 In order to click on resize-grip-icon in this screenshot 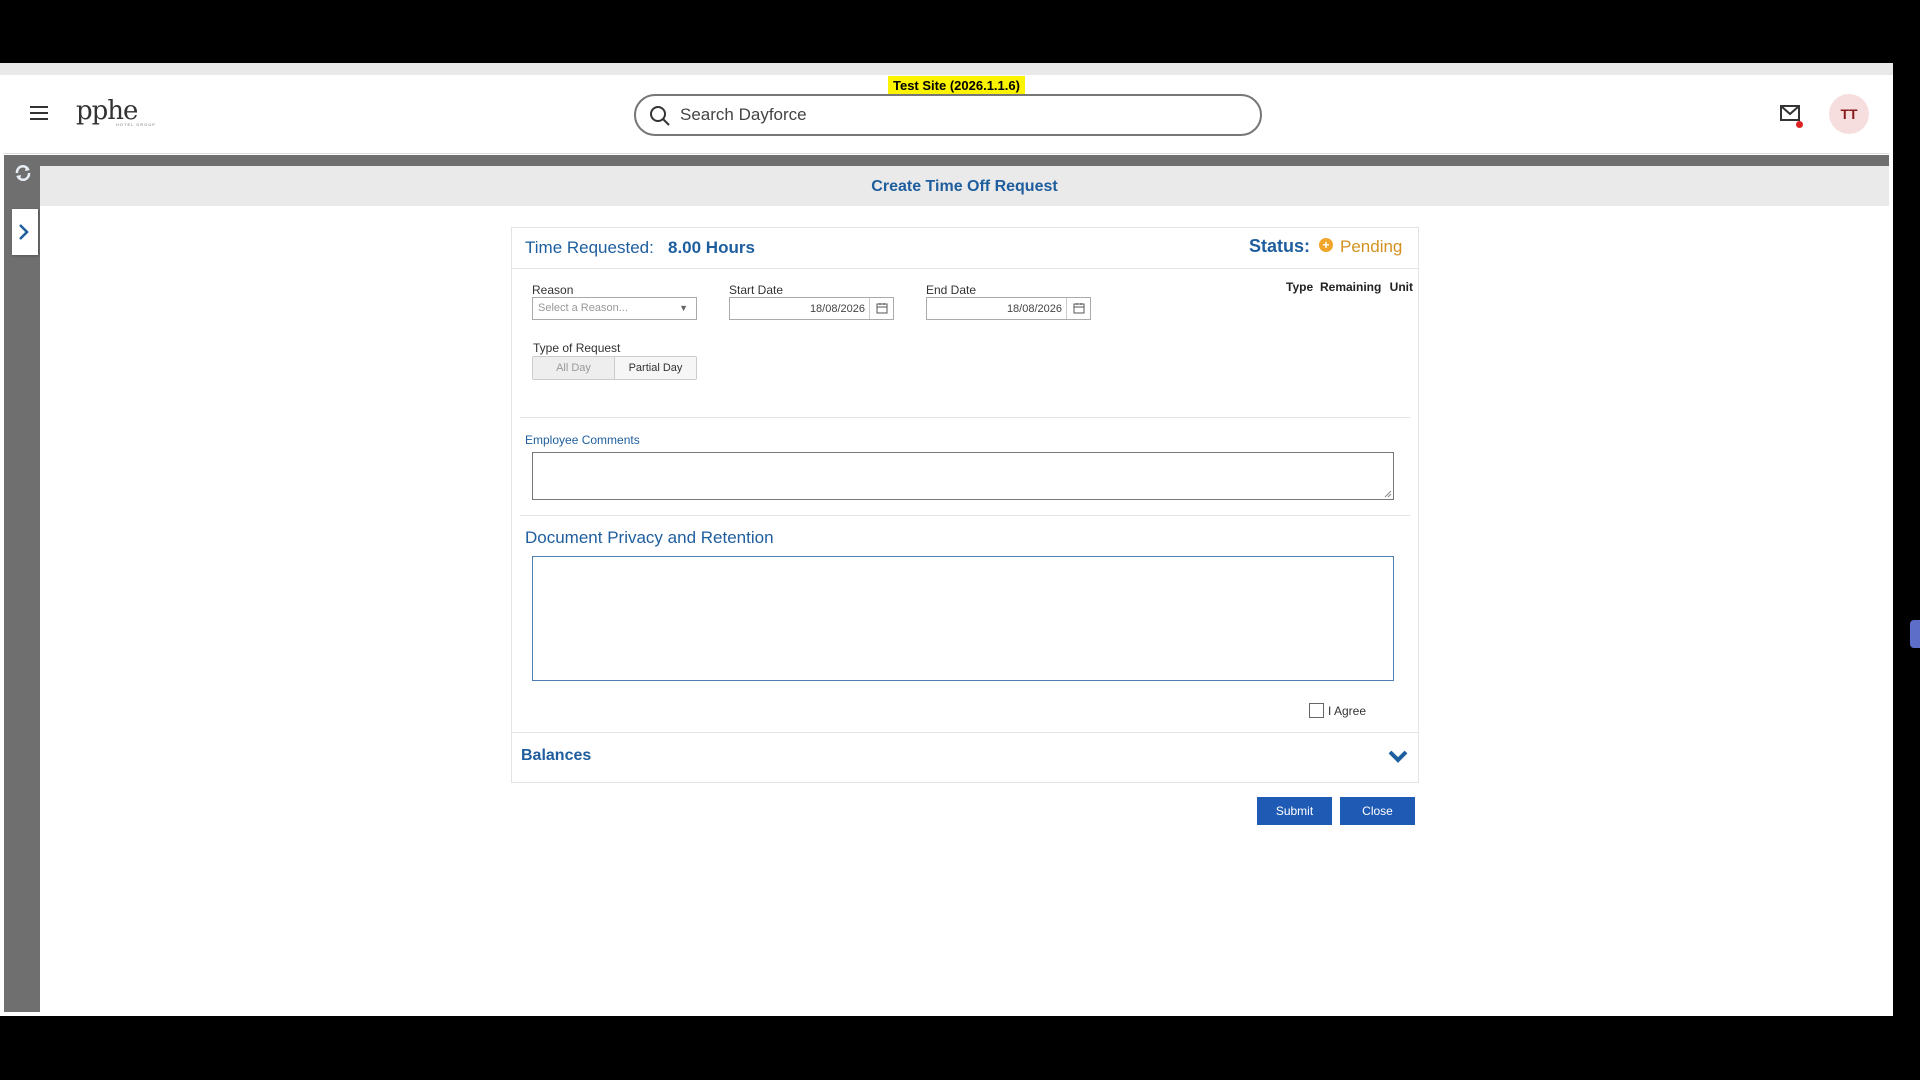, I will do `click(1387, 493)`.